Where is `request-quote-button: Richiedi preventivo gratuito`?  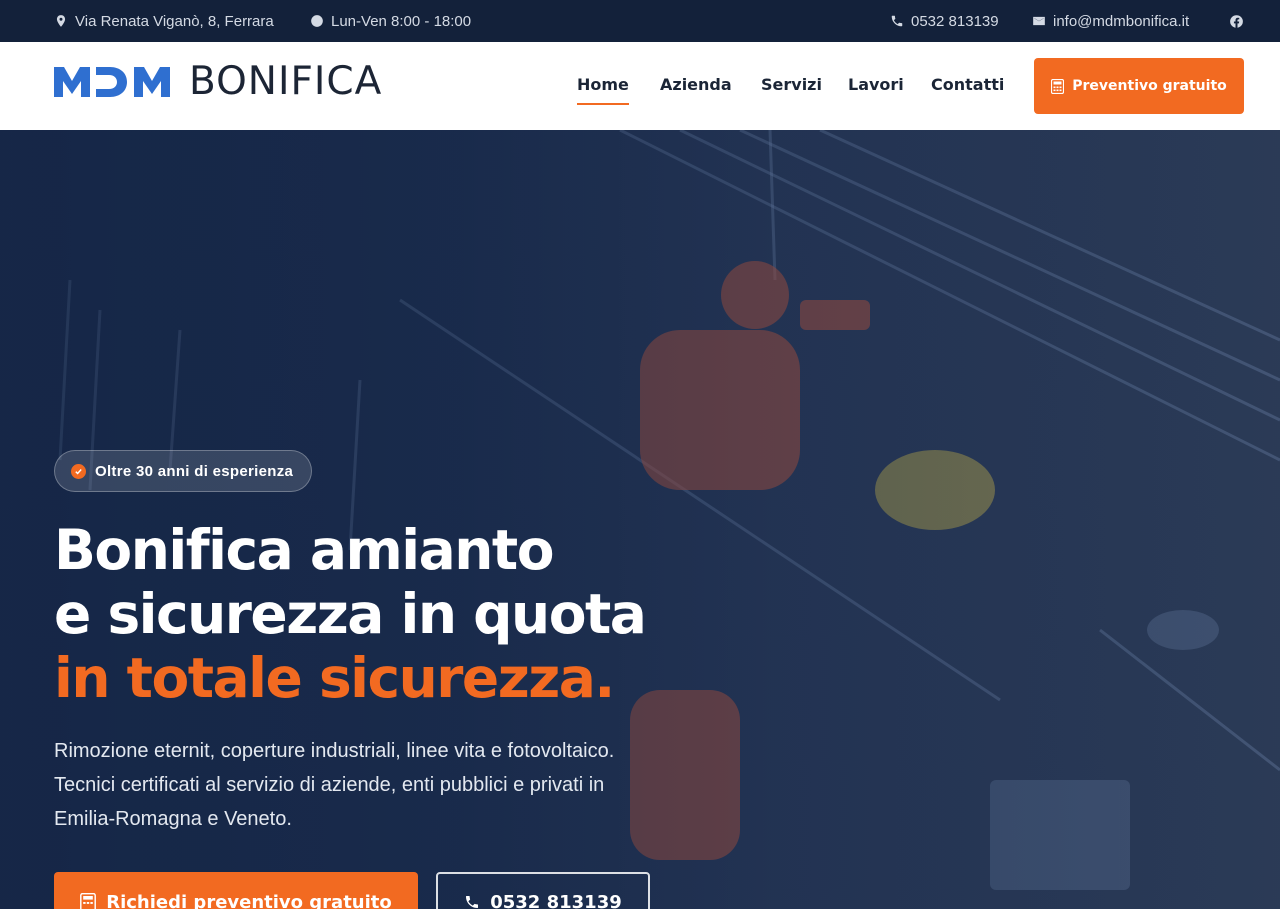 request-quote-button: Richiedi preventivo gratuito is located at coordinates (236, 890).